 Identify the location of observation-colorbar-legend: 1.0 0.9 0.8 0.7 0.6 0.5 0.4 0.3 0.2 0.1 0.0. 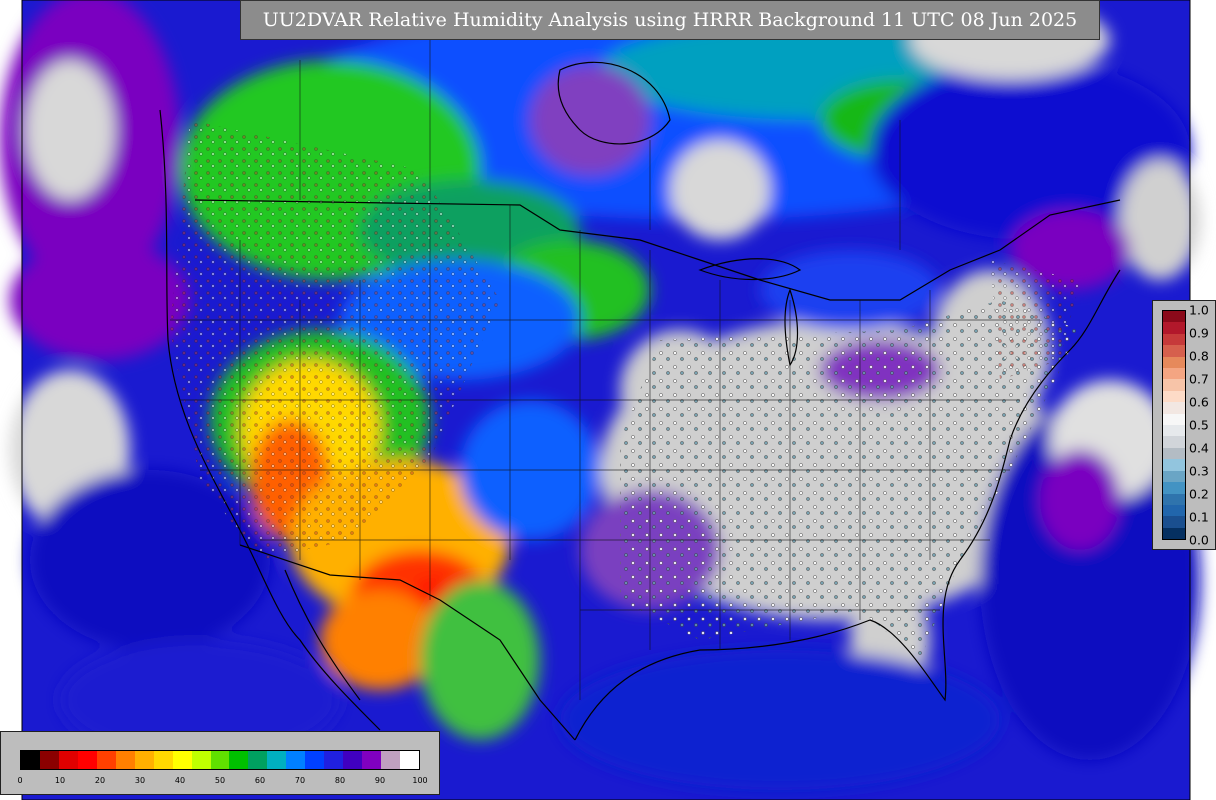
(1184, 425).